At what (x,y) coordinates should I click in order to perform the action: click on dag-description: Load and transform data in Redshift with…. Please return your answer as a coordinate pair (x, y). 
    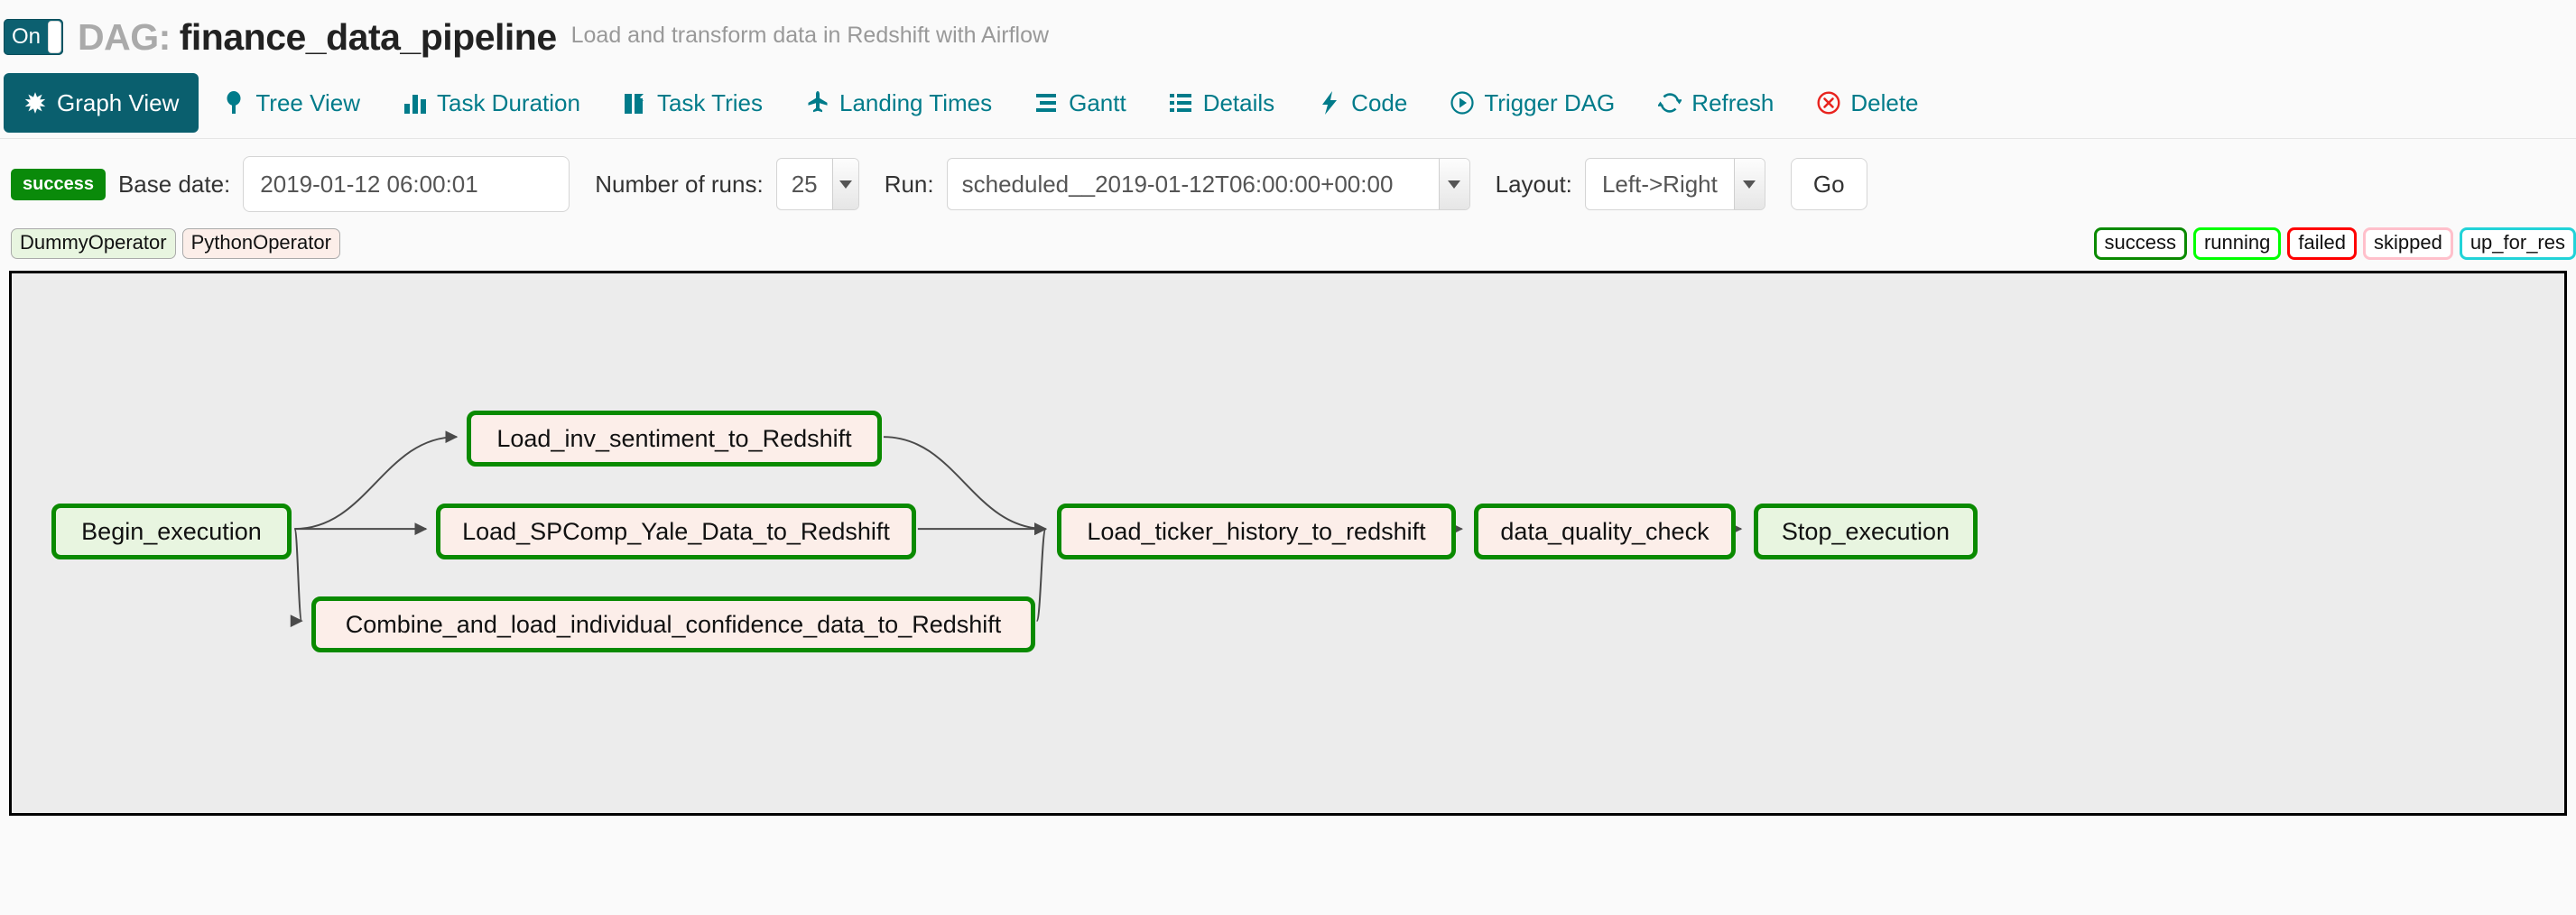
    Looking at the image, I should click on (810, 35).